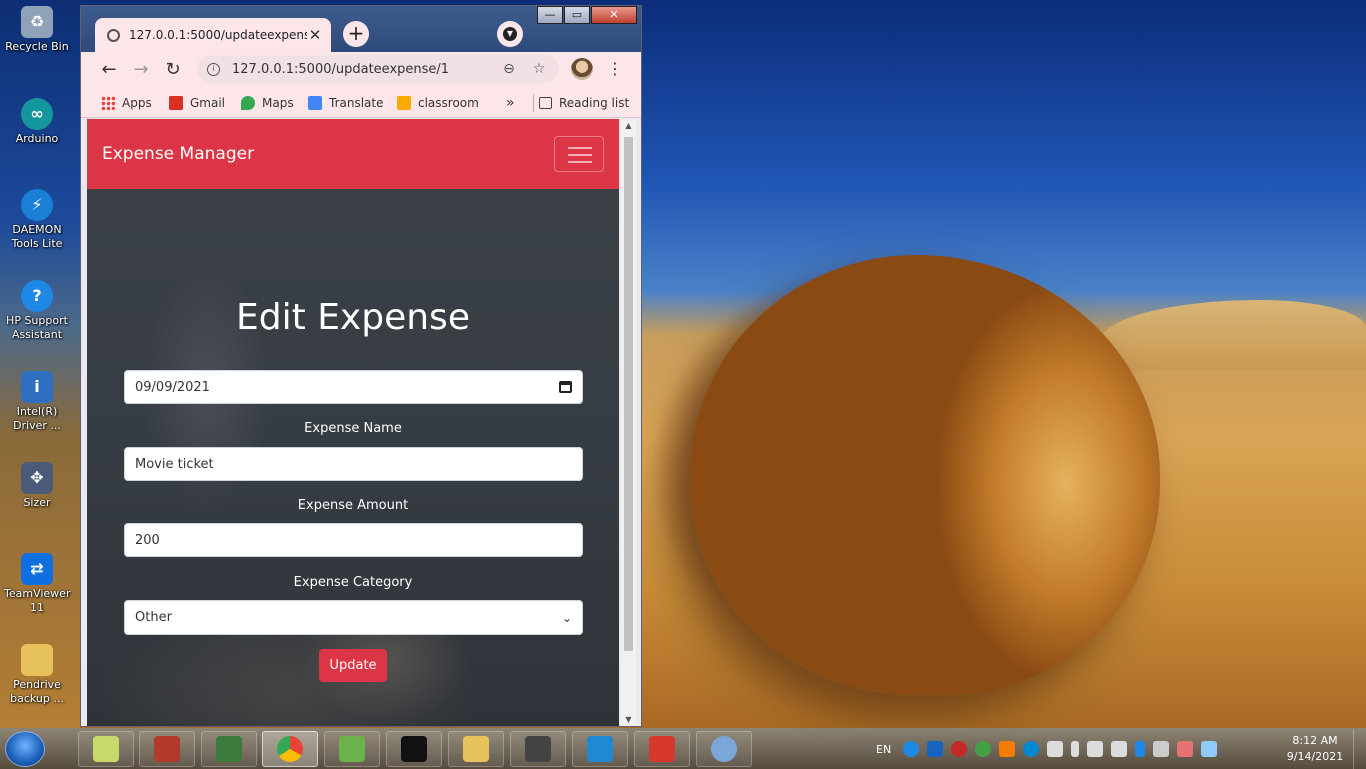 The width and height of the screenshot is (1366, 769). What do you see at coordinates (1055, 749) in the screenshot?
I see `volume-icon` at bounding box center [1055, 749].